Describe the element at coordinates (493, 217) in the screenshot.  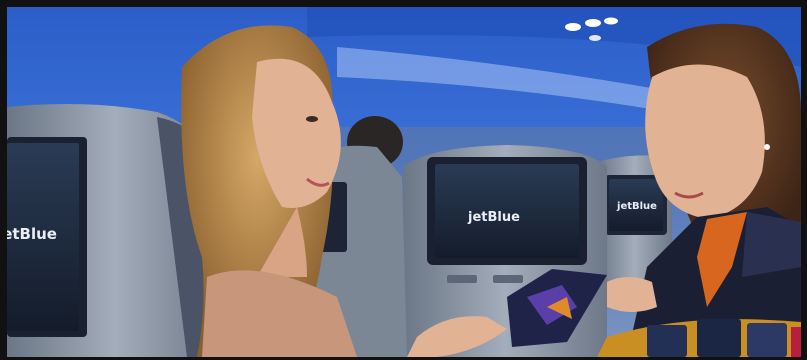
I see `center-screen-logo: jetBlue` at that location.